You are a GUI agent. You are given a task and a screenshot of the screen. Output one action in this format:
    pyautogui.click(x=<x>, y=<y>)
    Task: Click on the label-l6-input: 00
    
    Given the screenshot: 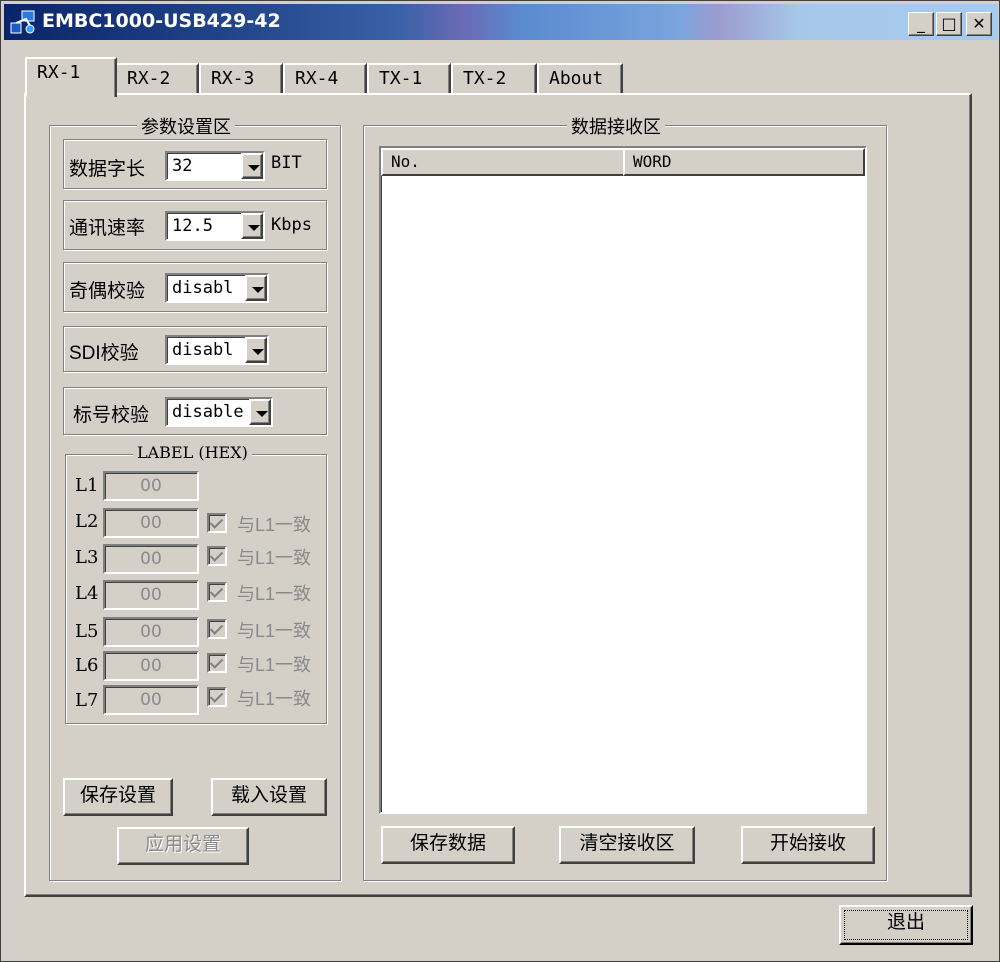 What is the action you would take?
    pyautogui.click(x=151, y=666)
    